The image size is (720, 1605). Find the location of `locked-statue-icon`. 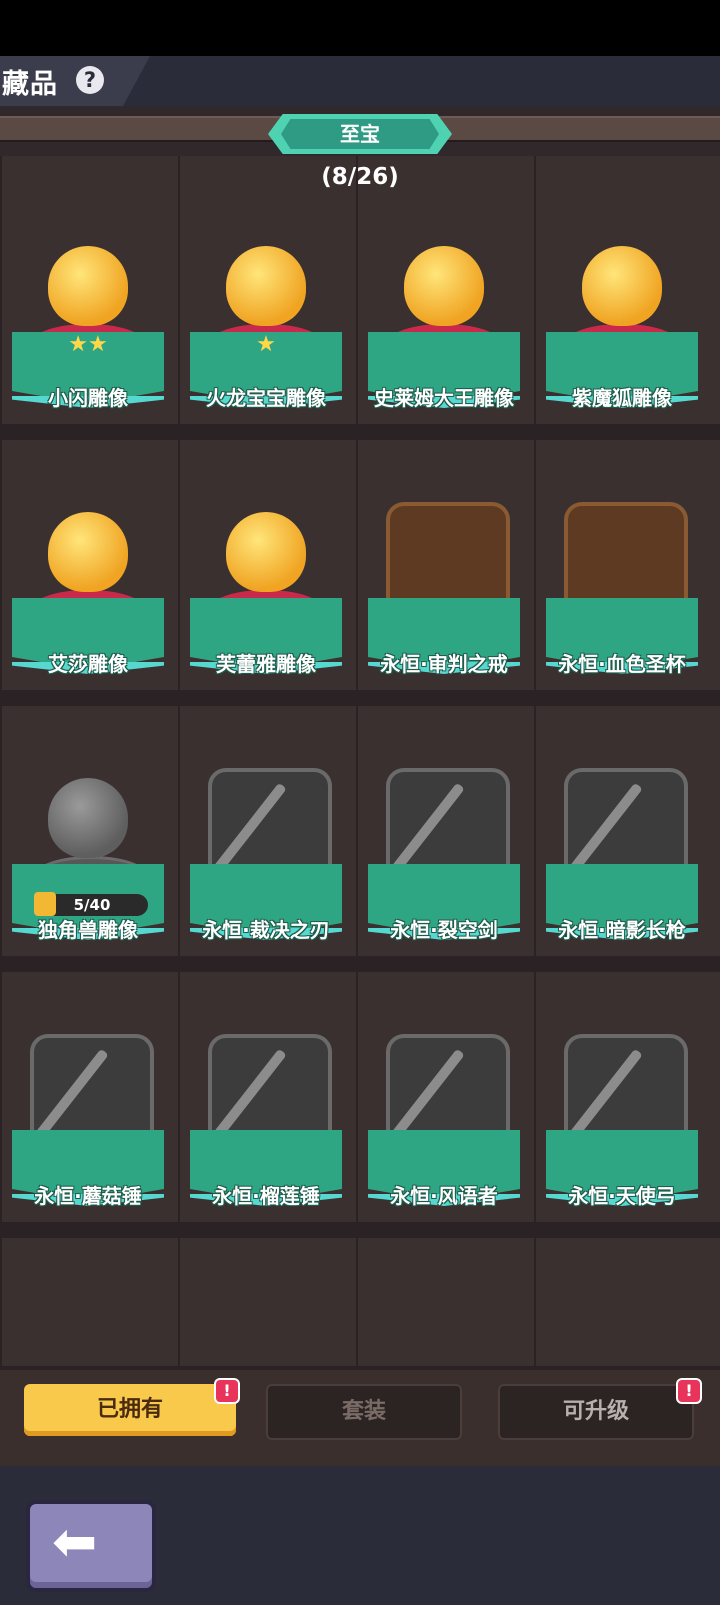

locked-statue-icon is located at coordinates (88, 818).